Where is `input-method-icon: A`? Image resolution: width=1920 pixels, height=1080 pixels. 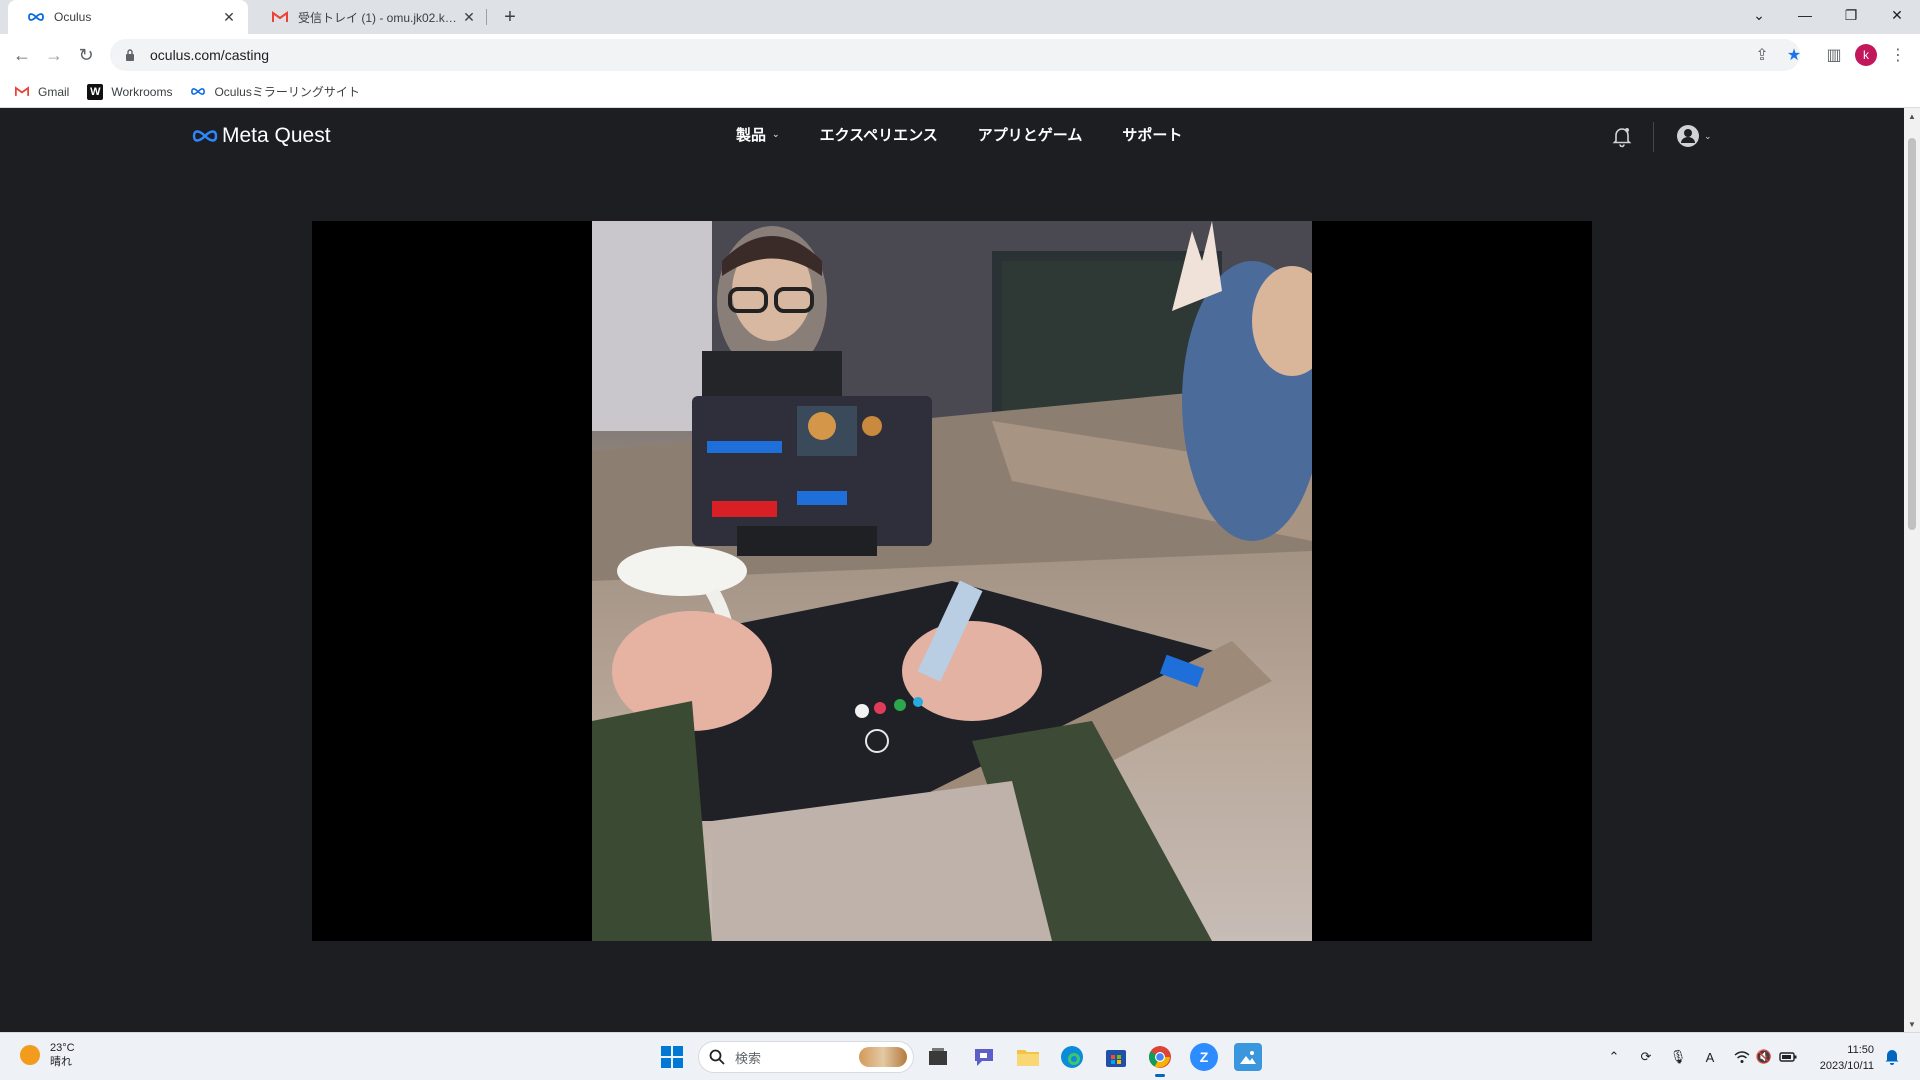
input-method-icon: A is located at coordinates (1710, 1057).